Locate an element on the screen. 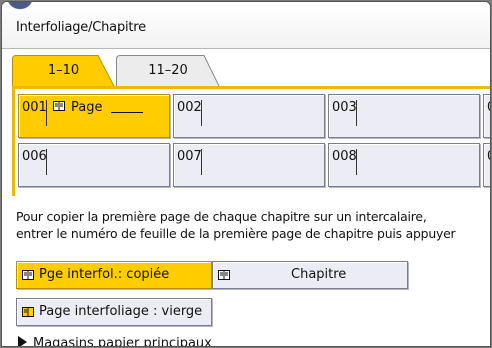  chapter-cell-004: 004 is located at coordinates (486, 116).